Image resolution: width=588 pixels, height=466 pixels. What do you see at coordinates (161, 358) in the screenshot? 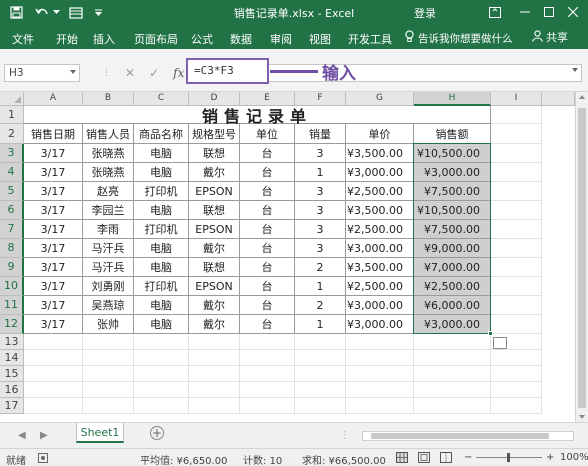
I see `cell-c14` at bounding box center [161, 358].